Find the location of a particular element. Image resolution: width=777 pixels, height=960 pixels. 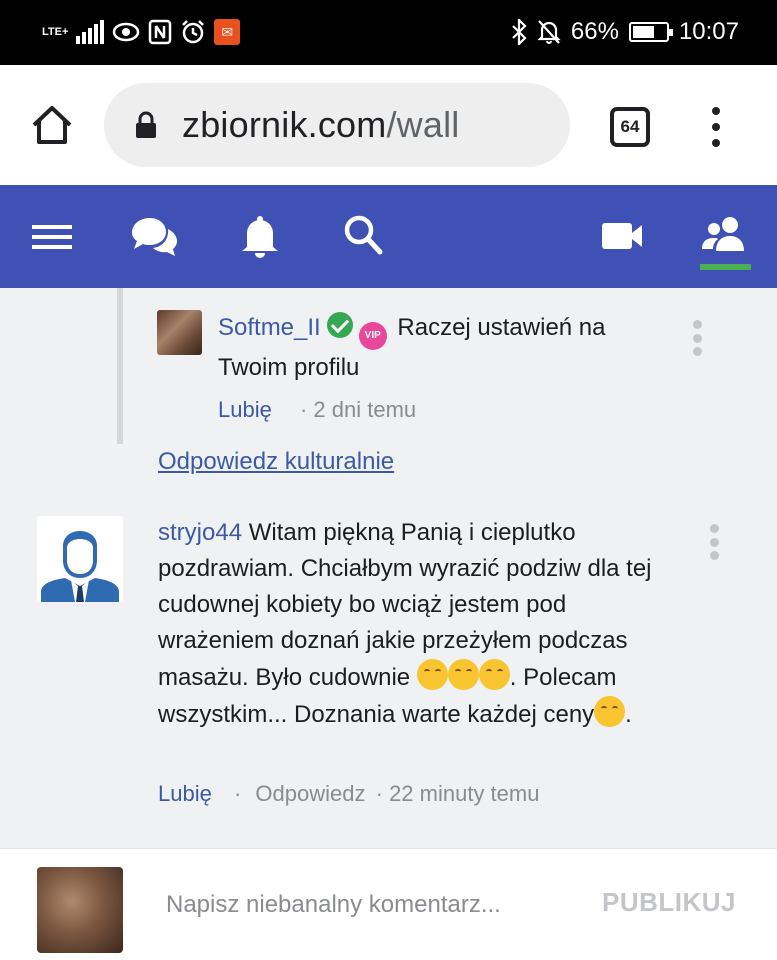

reply-meta: Lubię · 2 dni temu is located at coordinates (317, 410).